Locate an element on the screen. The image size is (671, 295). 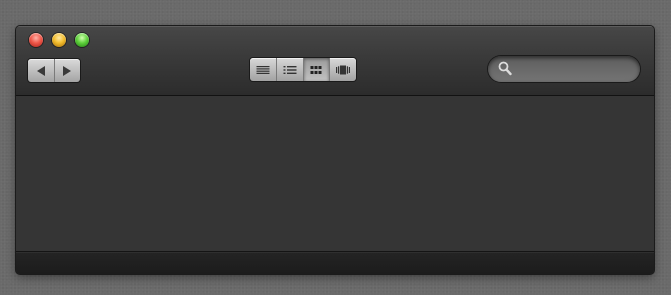
back-button is located at coordinates (41, 70).